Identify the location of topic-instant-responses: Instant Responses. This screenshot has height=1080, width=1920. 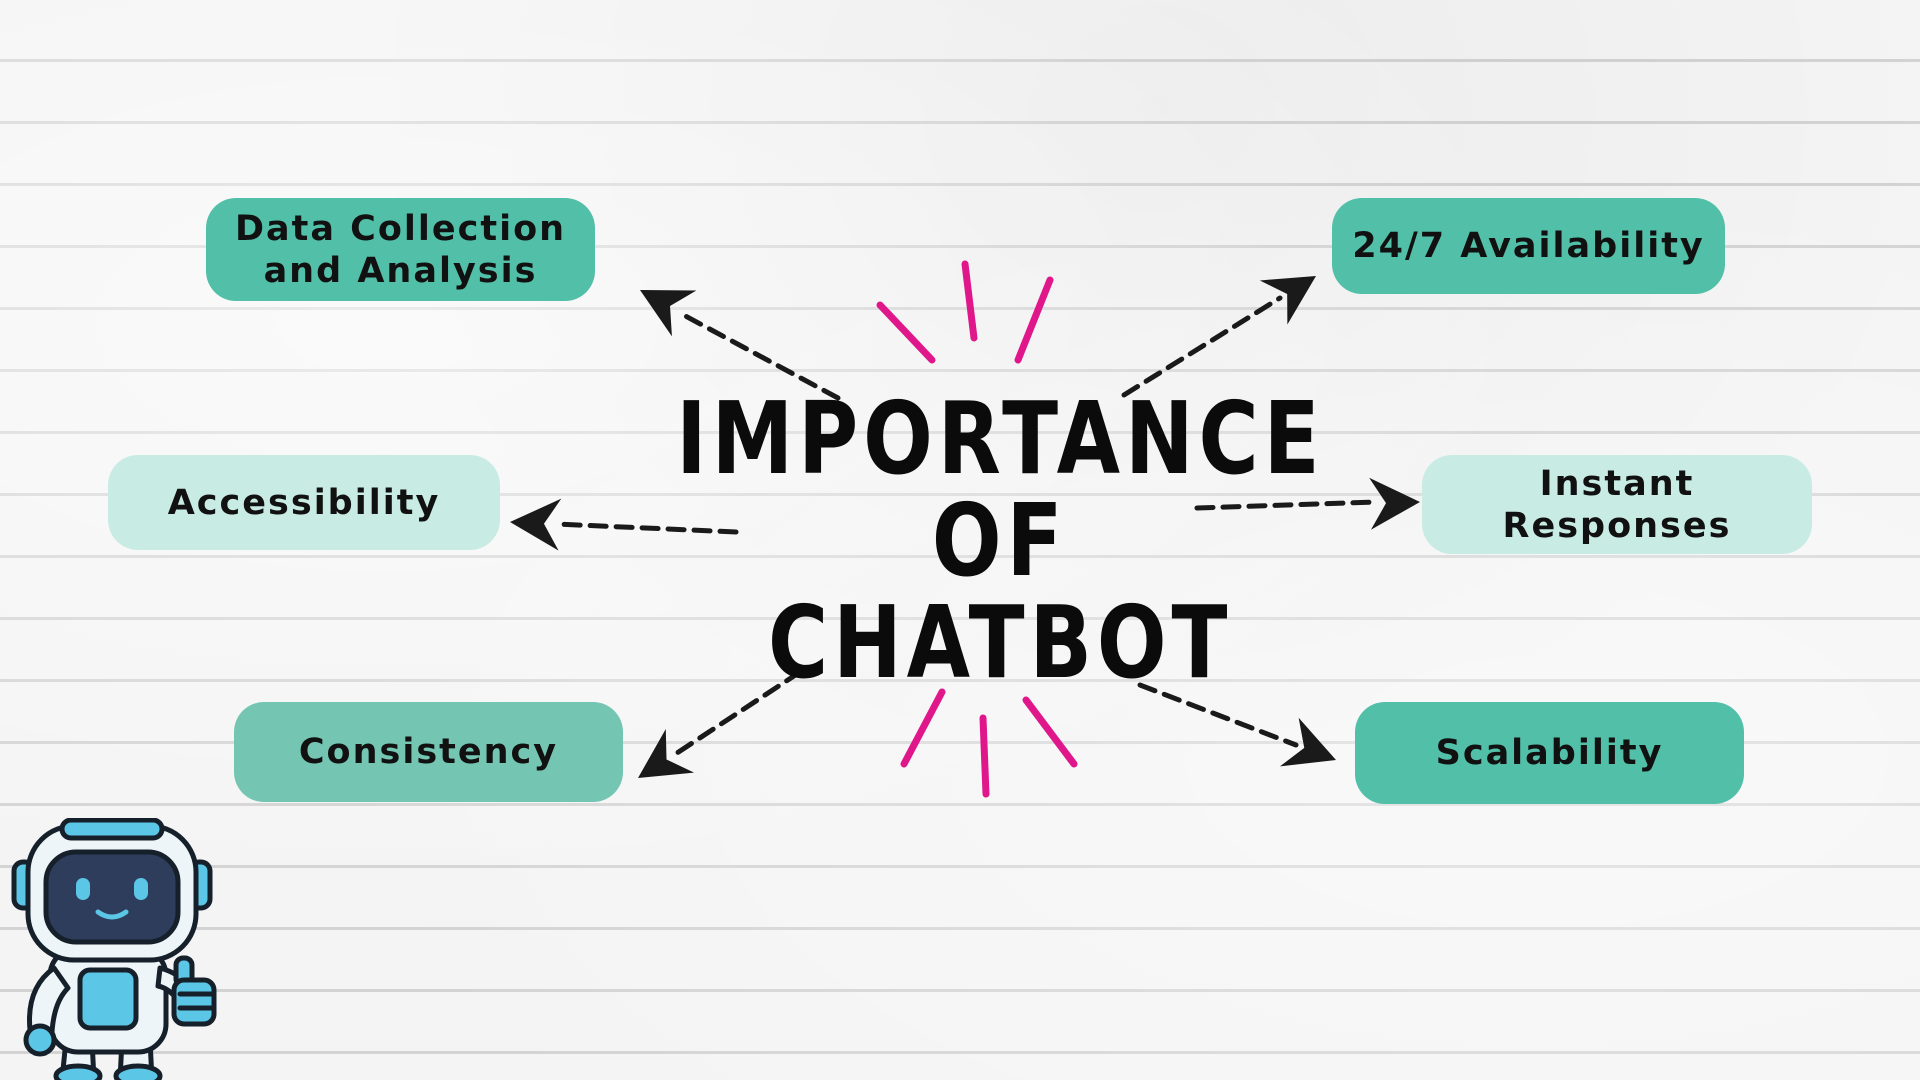
(1617, 504).